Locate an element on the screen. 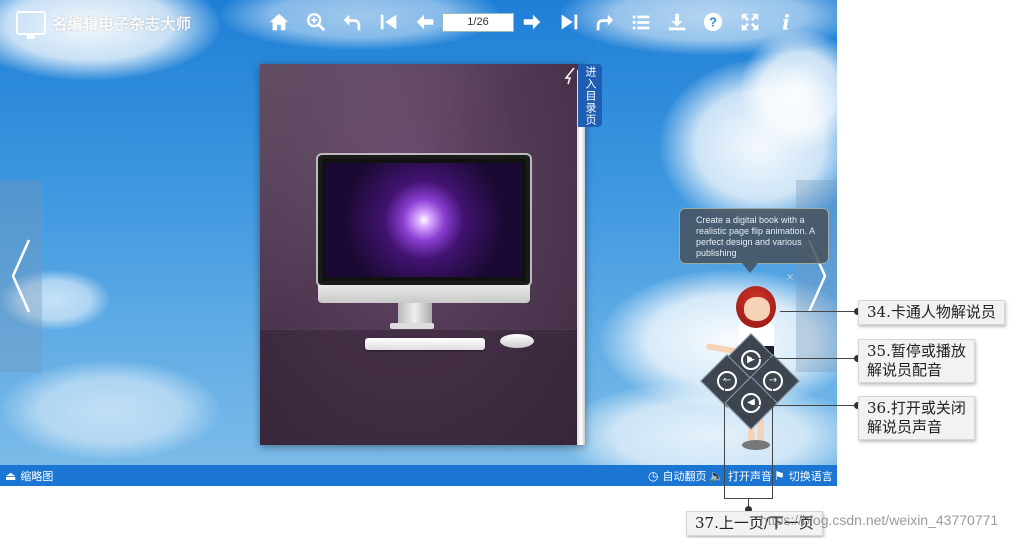 Image resolution: width=1023 pixels, height=538 pixels. next-page-icon is located at coordinates (532, 22).